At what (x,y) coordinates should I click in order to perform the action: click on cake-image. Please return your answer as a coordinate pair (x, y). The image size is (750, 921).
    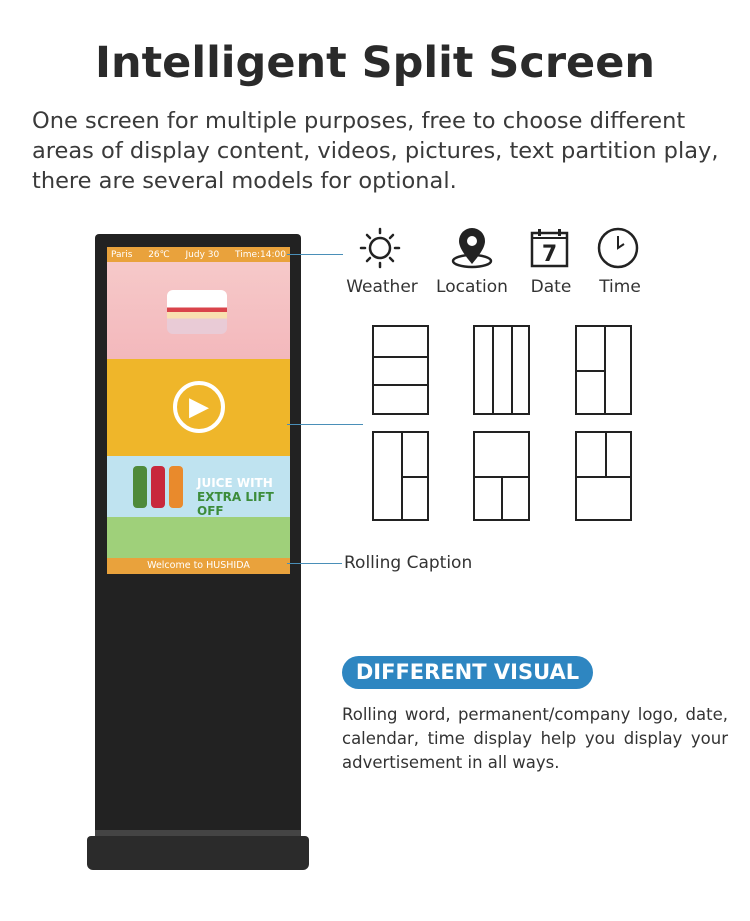
    Looking at the image, I should click on (197, 312).